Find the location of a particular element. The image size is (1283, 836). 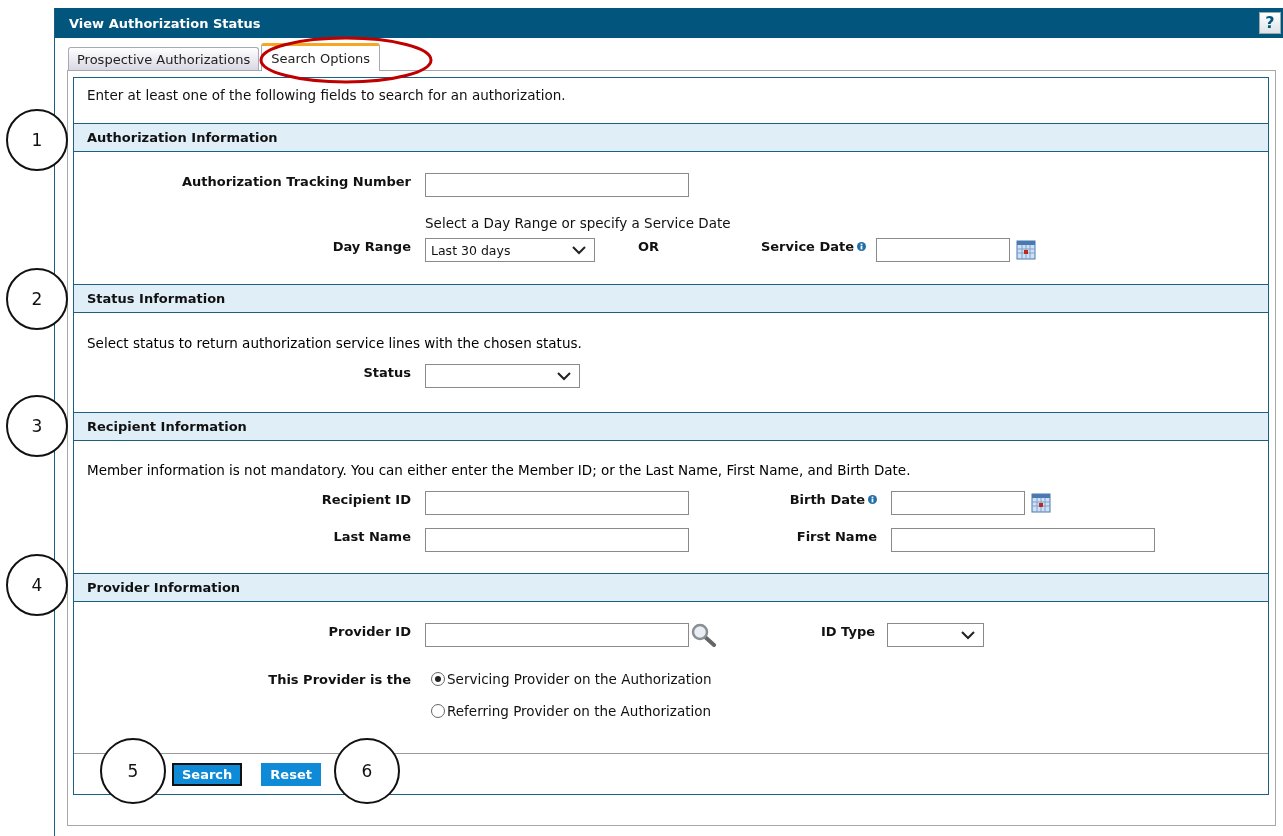

field-label: Service Date is located at coordinates (807, 246).